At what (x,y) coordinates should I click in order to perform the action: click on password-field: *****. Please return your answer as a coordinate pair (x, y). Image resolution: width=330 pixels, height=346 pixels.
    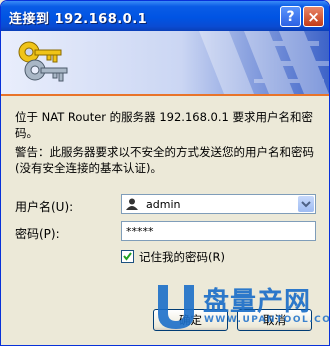
    Looking at the image, I should click on (218, 231).